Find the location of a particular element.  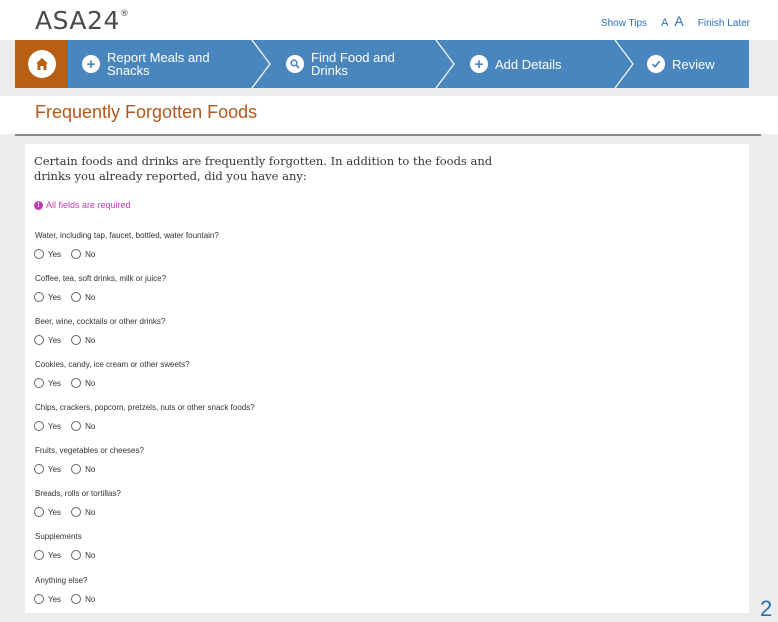

step-add-details: + Add Details is located at coordinates (545, 64).